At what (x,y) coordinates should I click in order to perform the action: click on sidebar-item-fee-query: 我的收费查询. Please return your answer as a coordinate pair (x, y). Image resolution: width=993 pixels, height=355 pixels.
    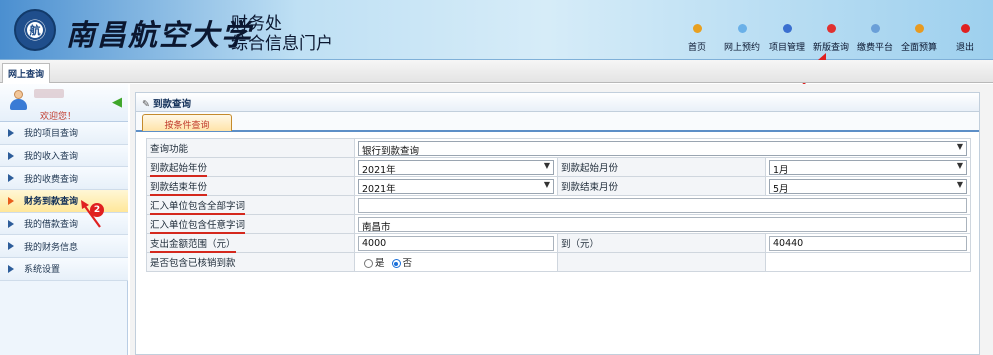
    Looking at the image, I should click on (64, 179).